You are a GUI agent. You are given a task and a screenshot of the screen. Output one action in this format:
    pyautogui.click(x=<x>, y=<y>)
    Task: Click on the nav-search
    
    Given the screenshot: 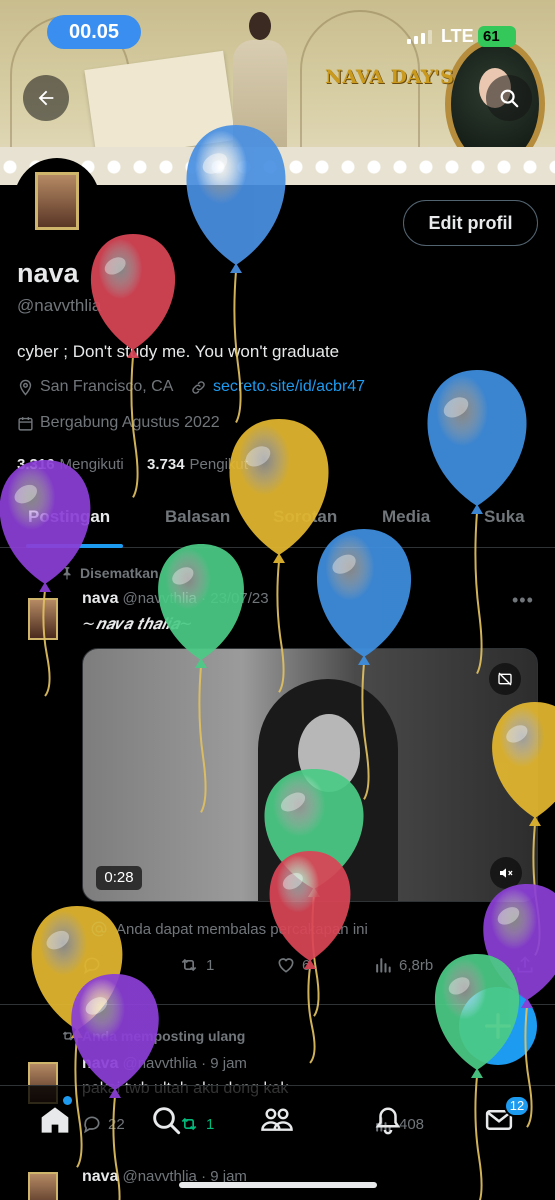 What is the action you would take?
    pyautogui.click(x=166, y=1120)
    